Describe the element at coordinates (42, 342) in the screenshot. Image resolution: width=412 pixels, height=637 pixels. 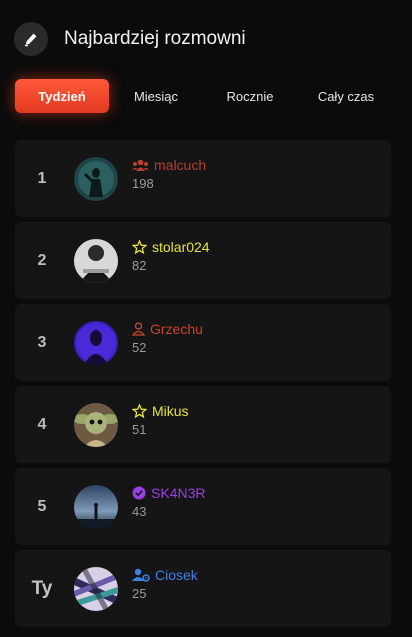
I see `rank: 3` at that location.